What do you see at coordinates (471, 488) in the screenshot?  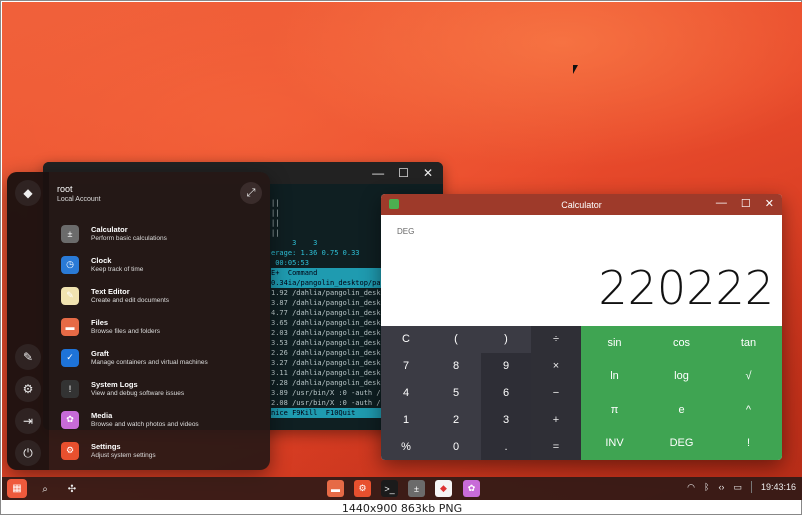 I see `taskbar-media-icon: ✿` at bounding box center [471, 488].